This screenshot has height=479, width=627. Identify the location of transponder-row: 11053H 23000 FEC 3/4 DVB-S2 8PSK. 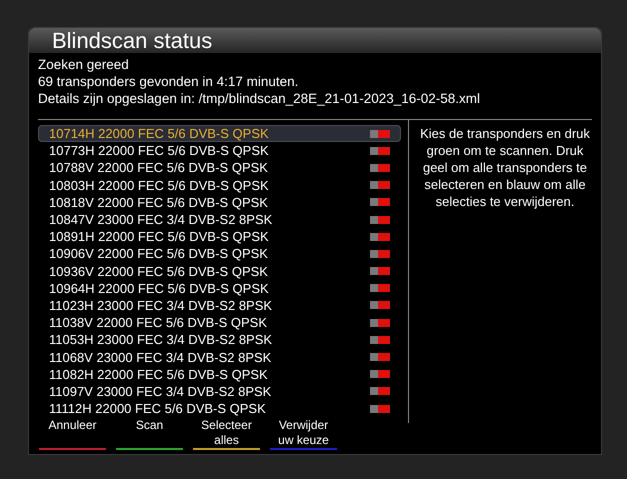
(219, 339).